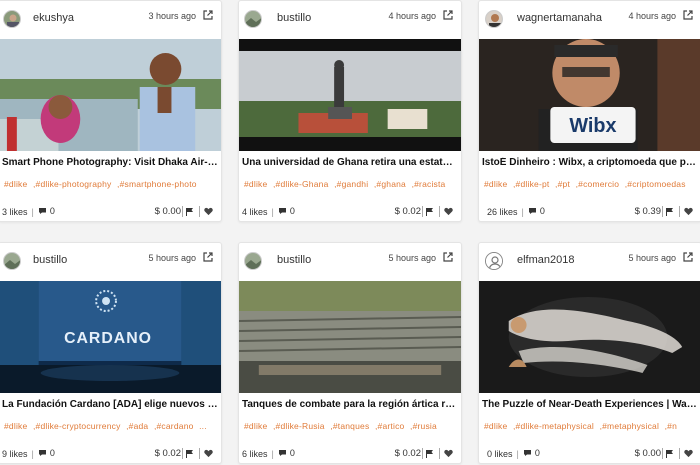 Image resolution: width=700 pixels, height=465 pixels. Describe the element at coordinates (679, 211) in the screenshot. I see `divider` at that location.